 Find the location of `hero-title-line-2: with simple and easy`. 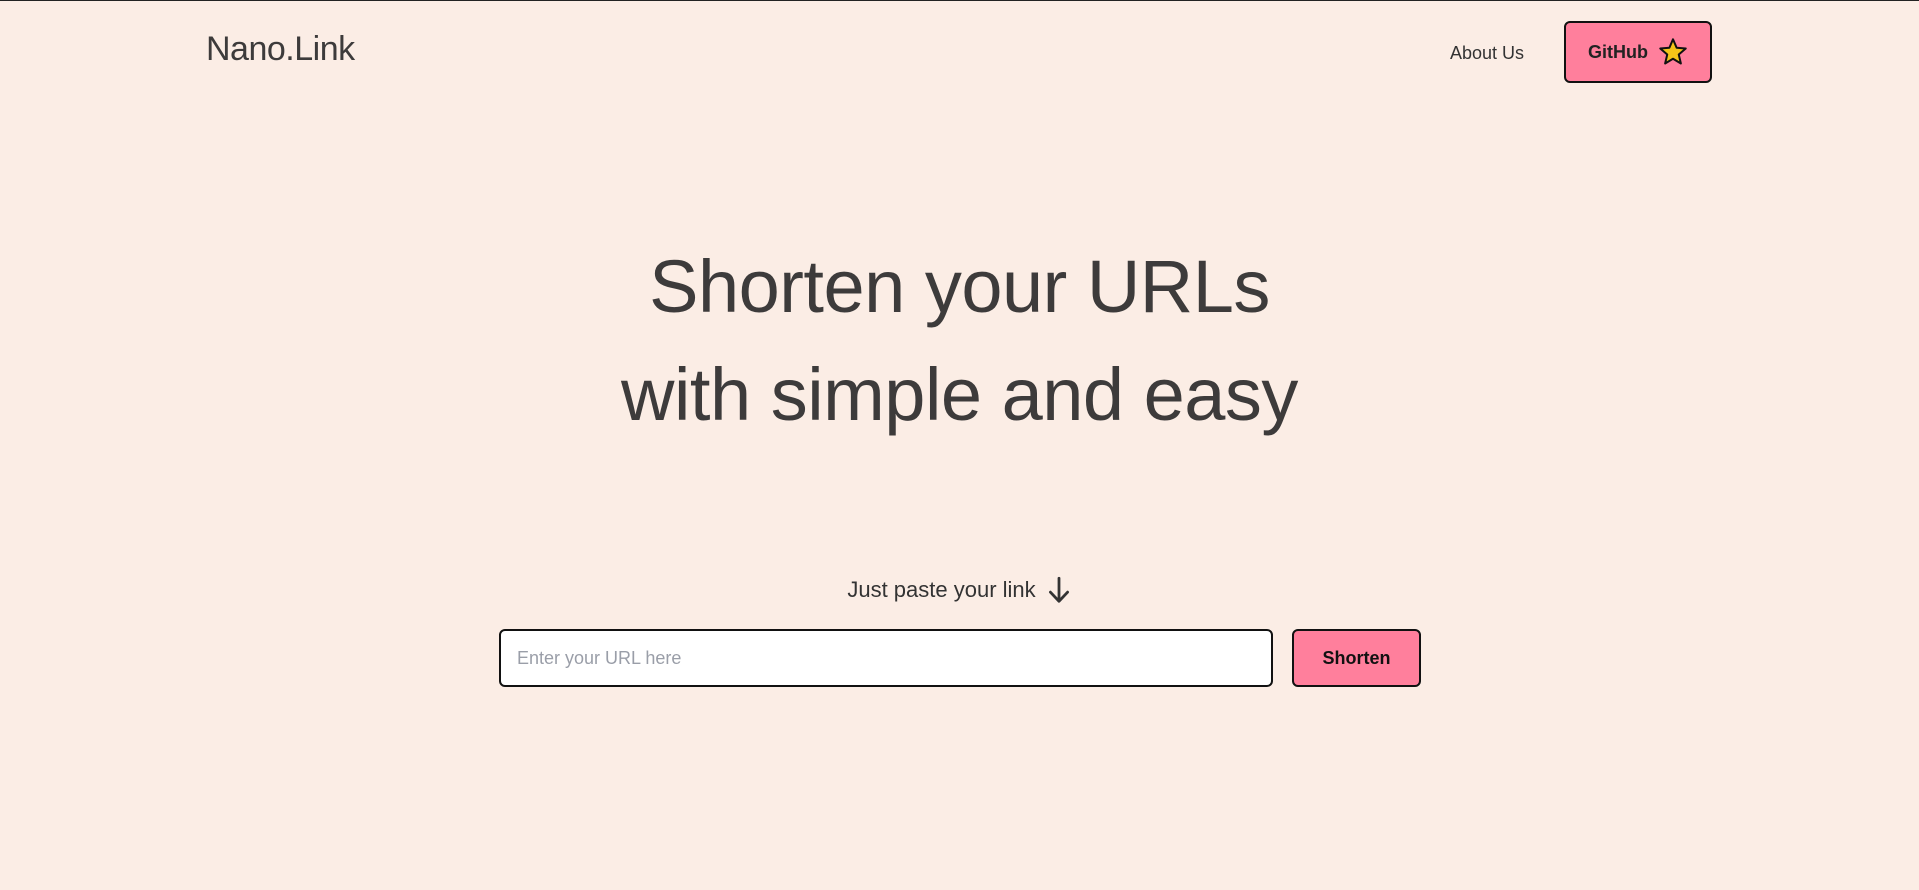

hero-title-line-2: with simple and easy is located at coordinates (959, 394).